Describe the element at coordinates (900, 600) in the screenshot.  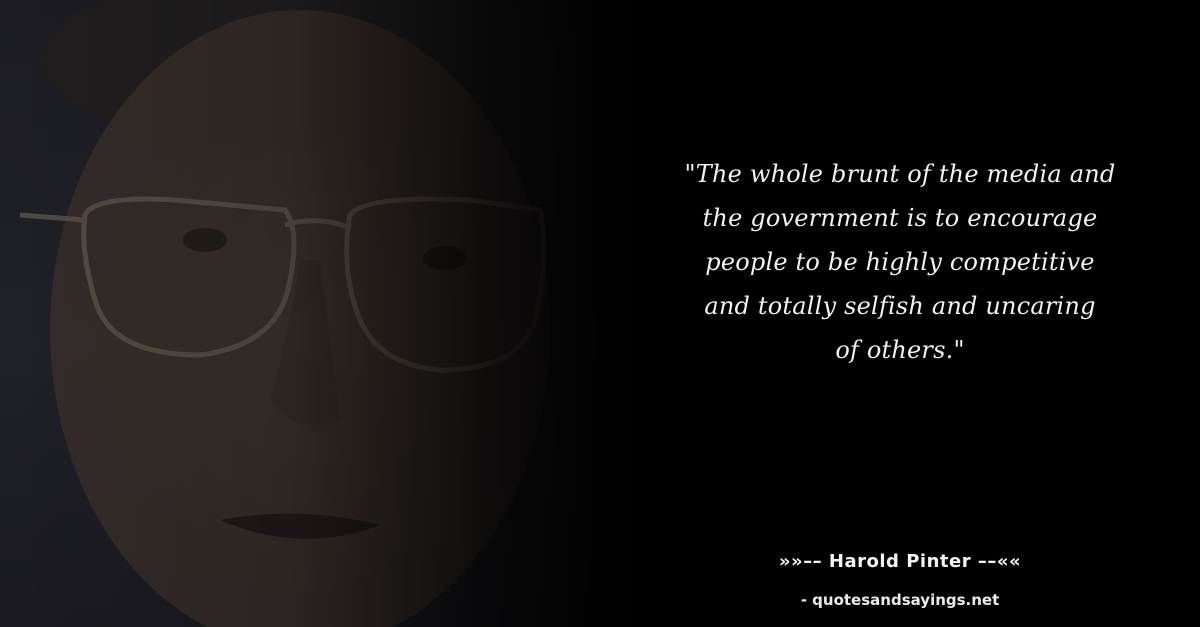
I see `source-site: - quotesandsayings.net` at that location.